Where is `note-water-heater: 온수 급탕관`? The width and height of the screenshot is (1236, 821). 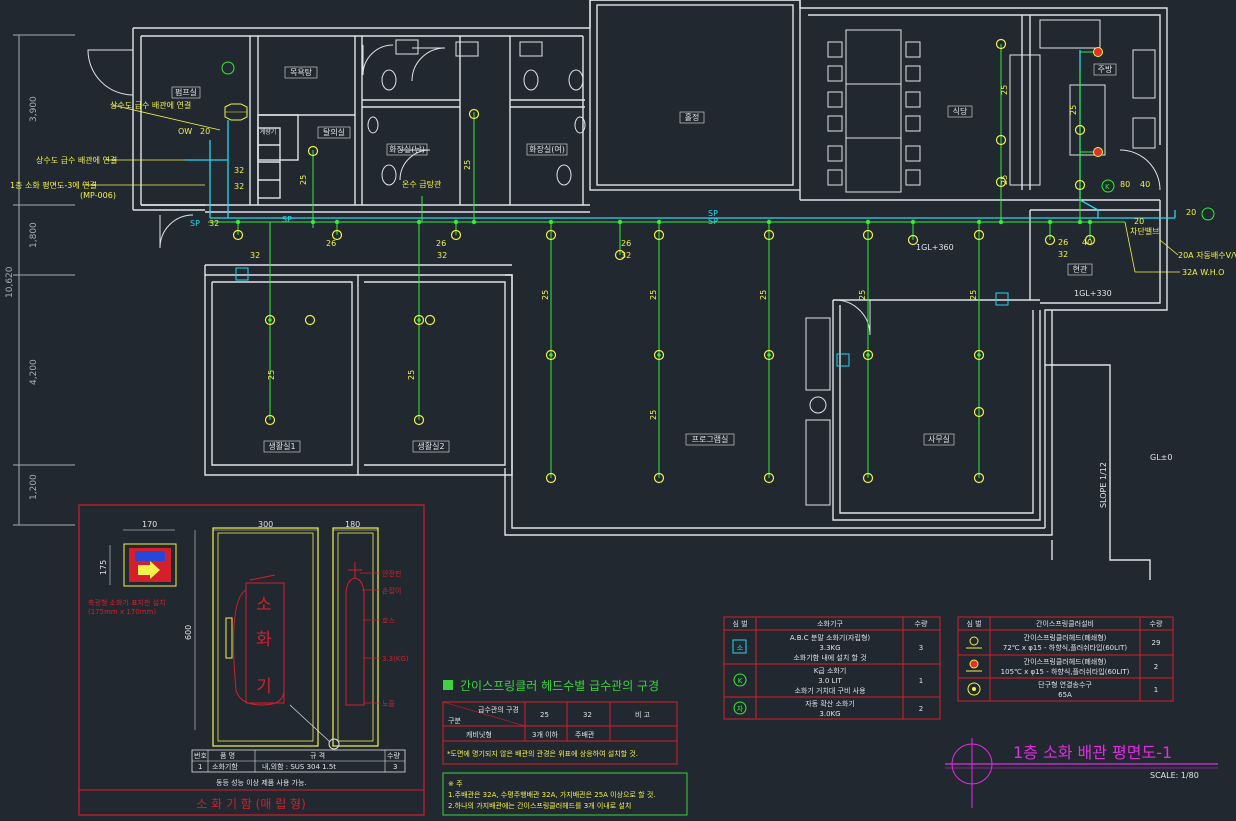 note-water-heater: 온수 급탕관 is located at coordinates (422, 184).